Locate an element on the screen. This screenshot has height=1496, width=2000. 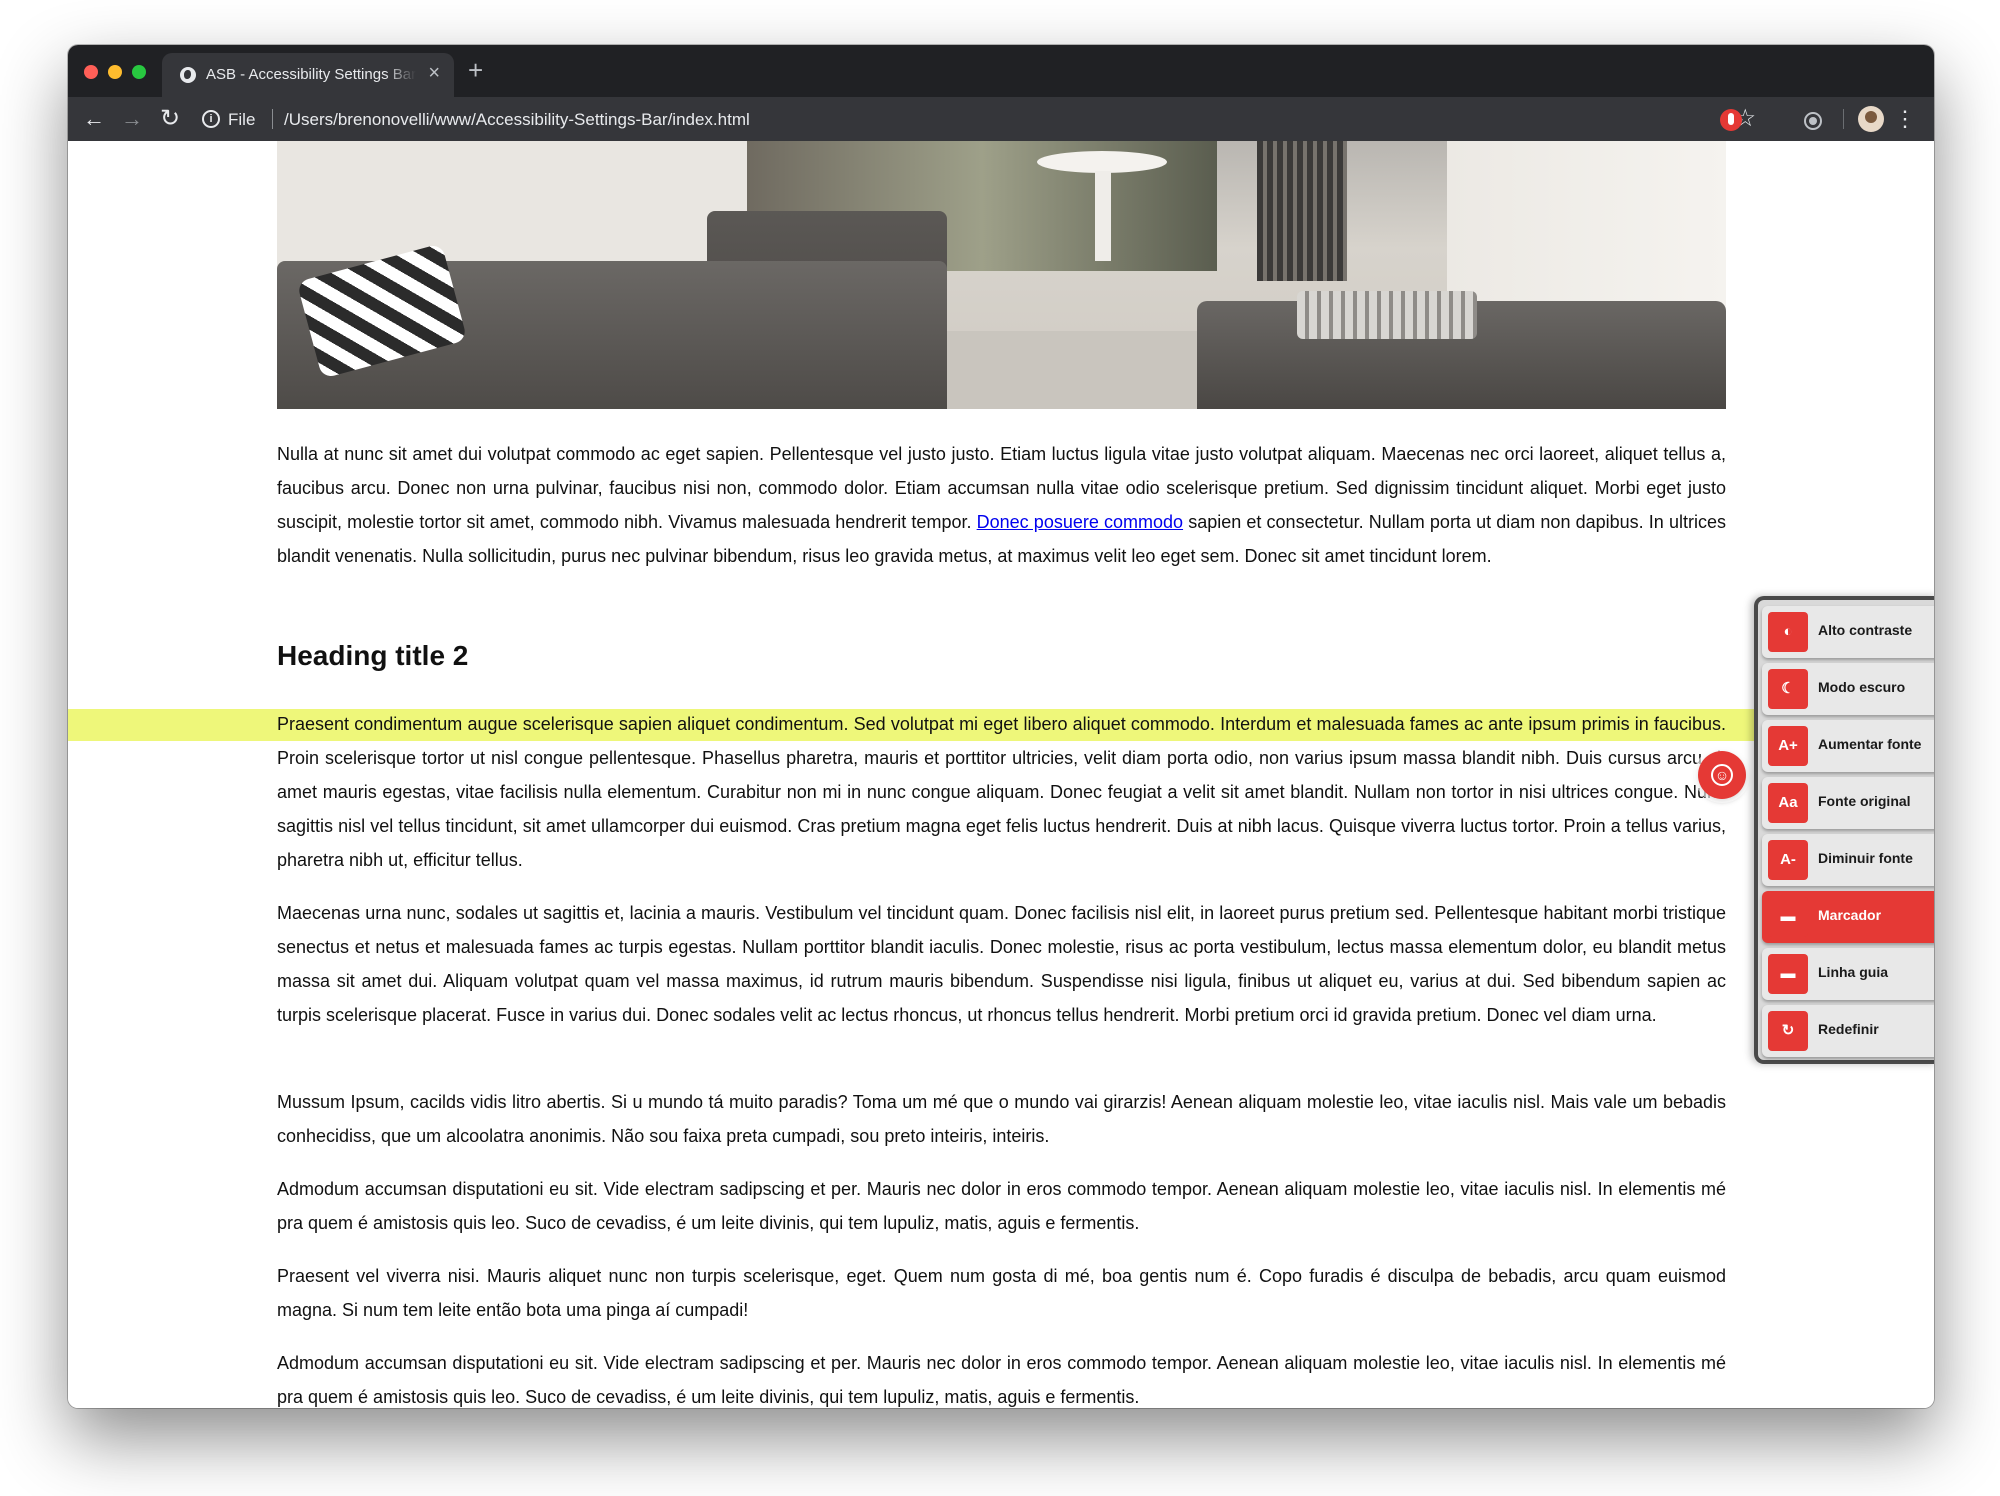
asb-item-label: Redefinir is located at coordinates (1848, 1029).